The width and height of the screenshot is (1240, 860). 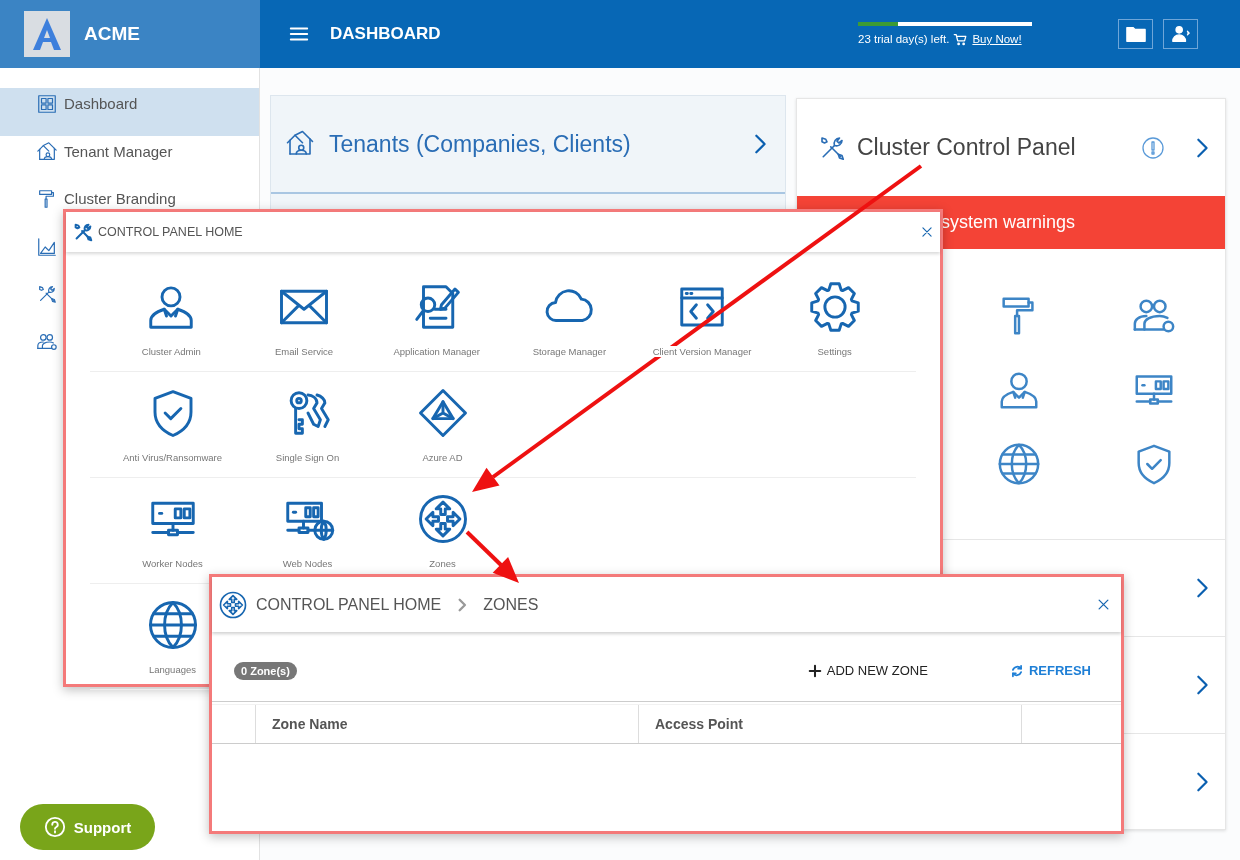 What do you see at coordinates (112, 34) in the screenshot?
I see `brand-name: ACME` at bounding box center [112, 34].